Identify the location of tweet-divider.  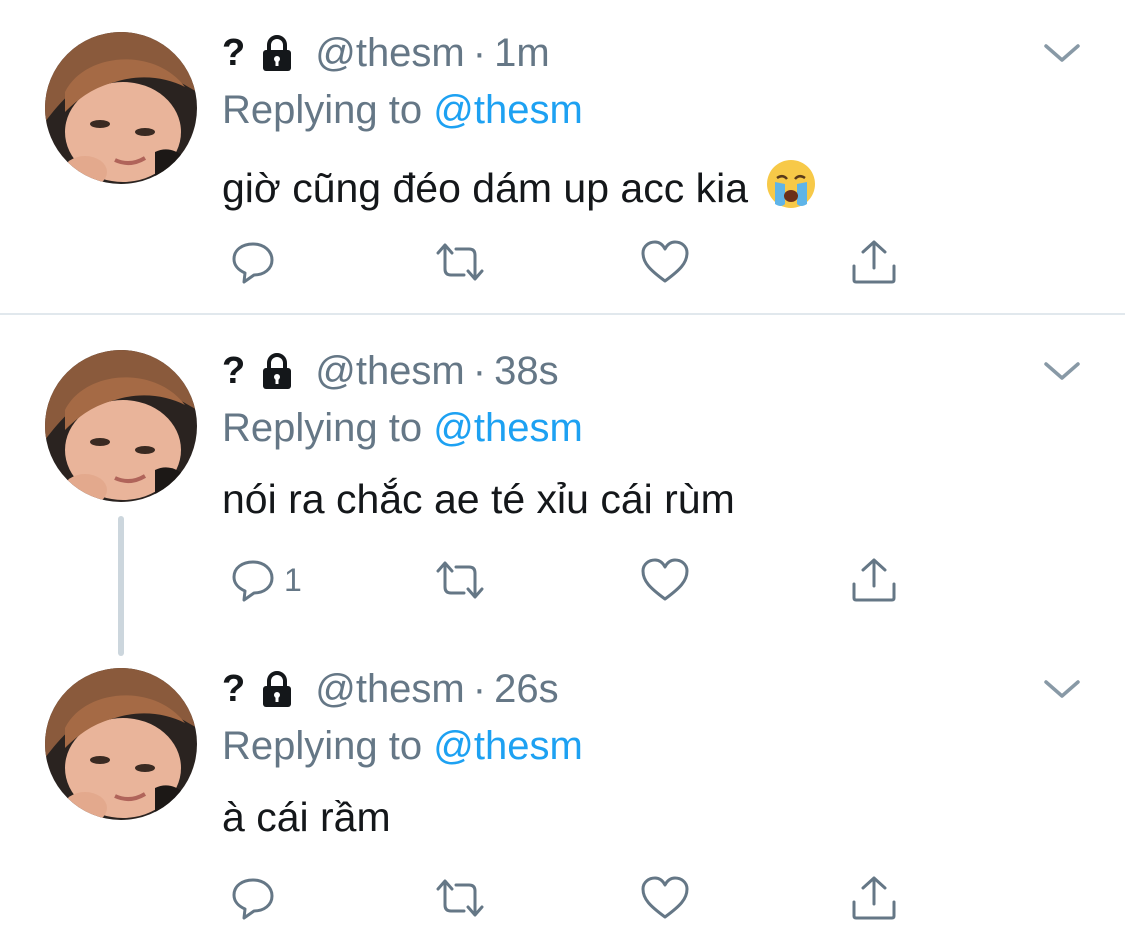
(562, 314).